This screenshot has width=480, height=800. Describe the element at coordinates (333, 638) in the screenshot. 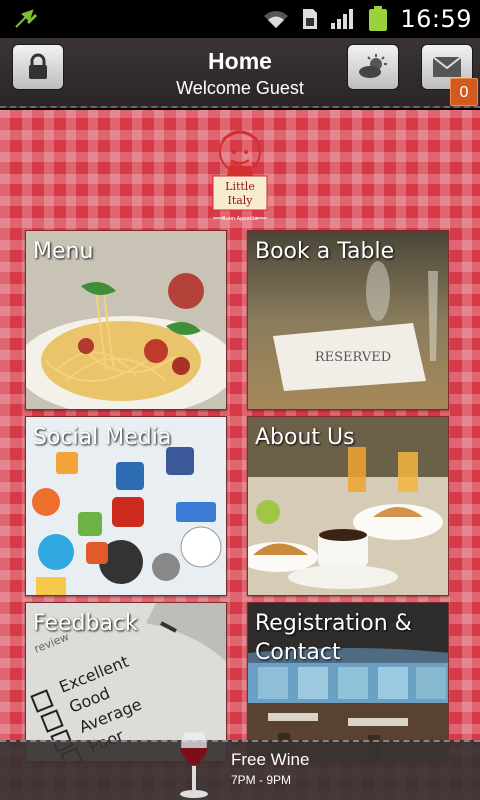

I see `tile-registration-contact-label: Registration & Contact` at that location.